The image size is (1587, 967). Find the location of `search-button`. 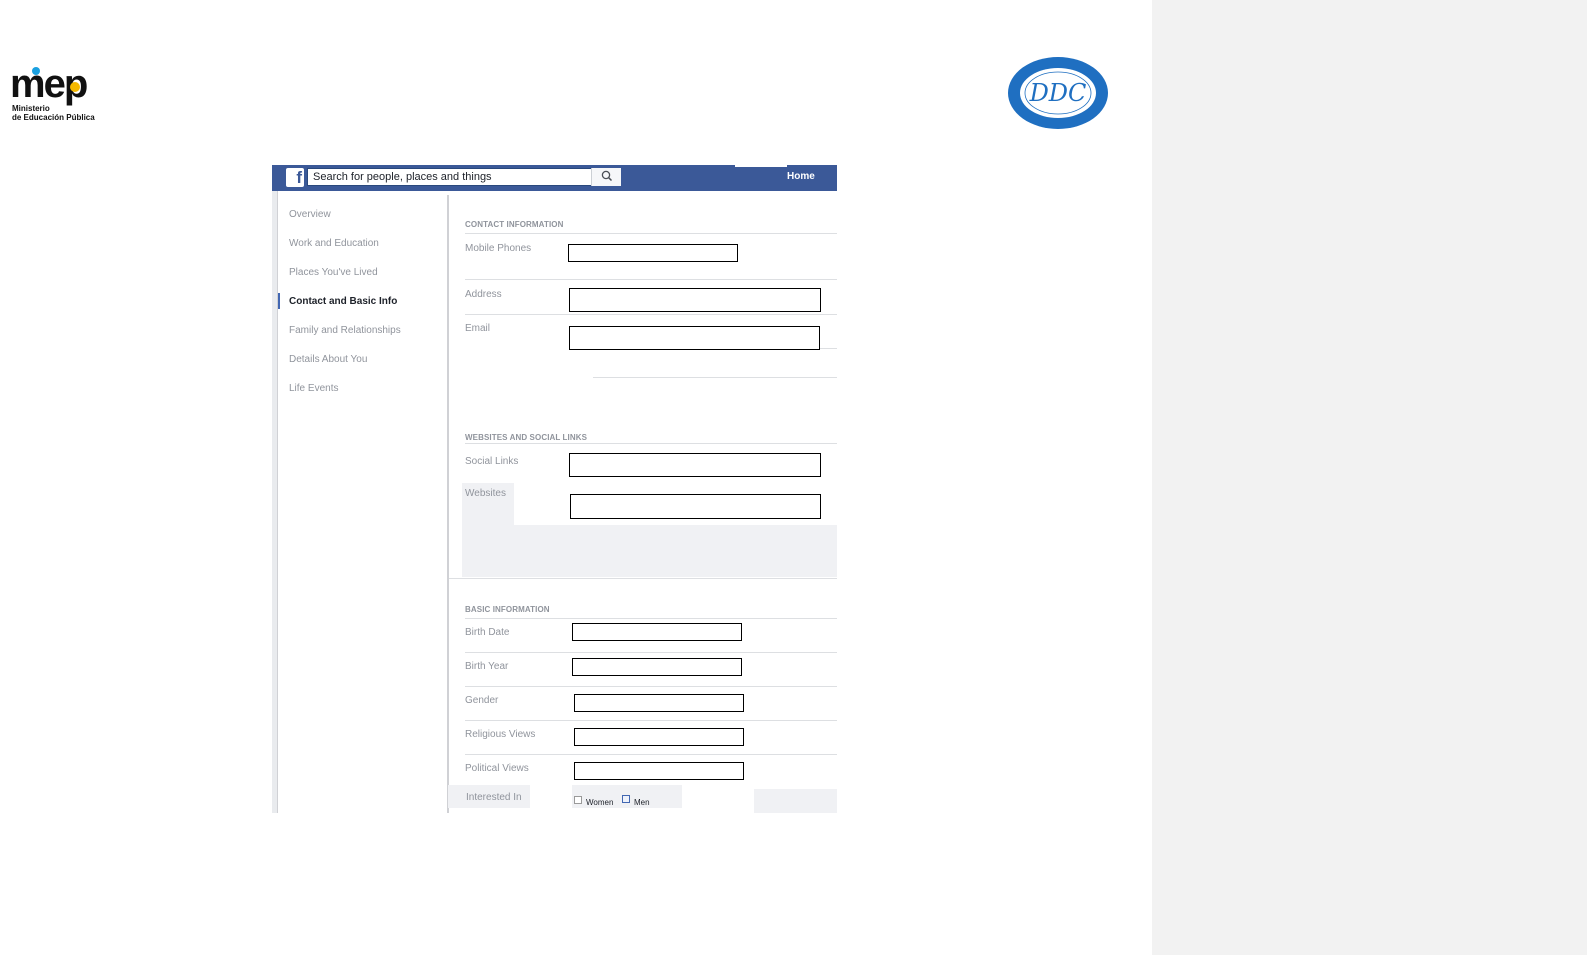

search-button is located at coordinates (606, 177).